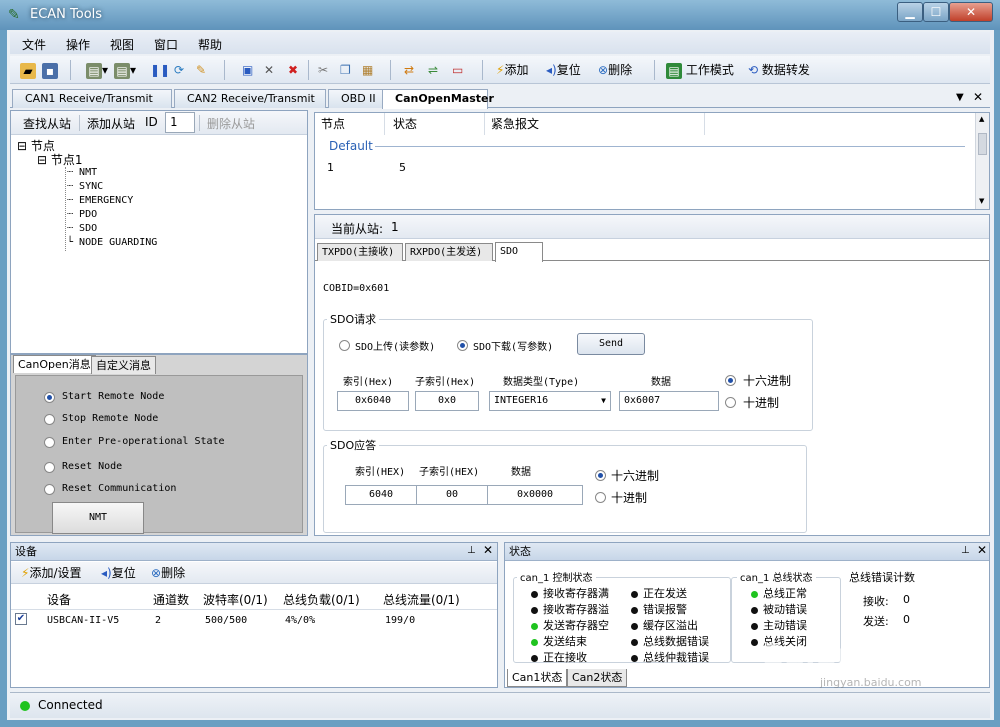 The height and width of the screenshot is (727, 1000). What do you see at coordinates (982, 161) in the screenshot?
I see `table-scrollbar: ▲ ▼` at bounding box center [982, 161].